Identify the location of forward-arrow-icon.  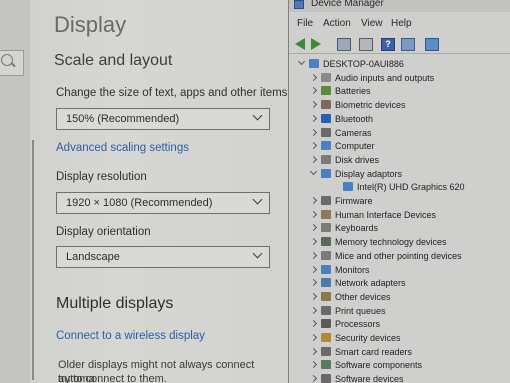
(316, 44).